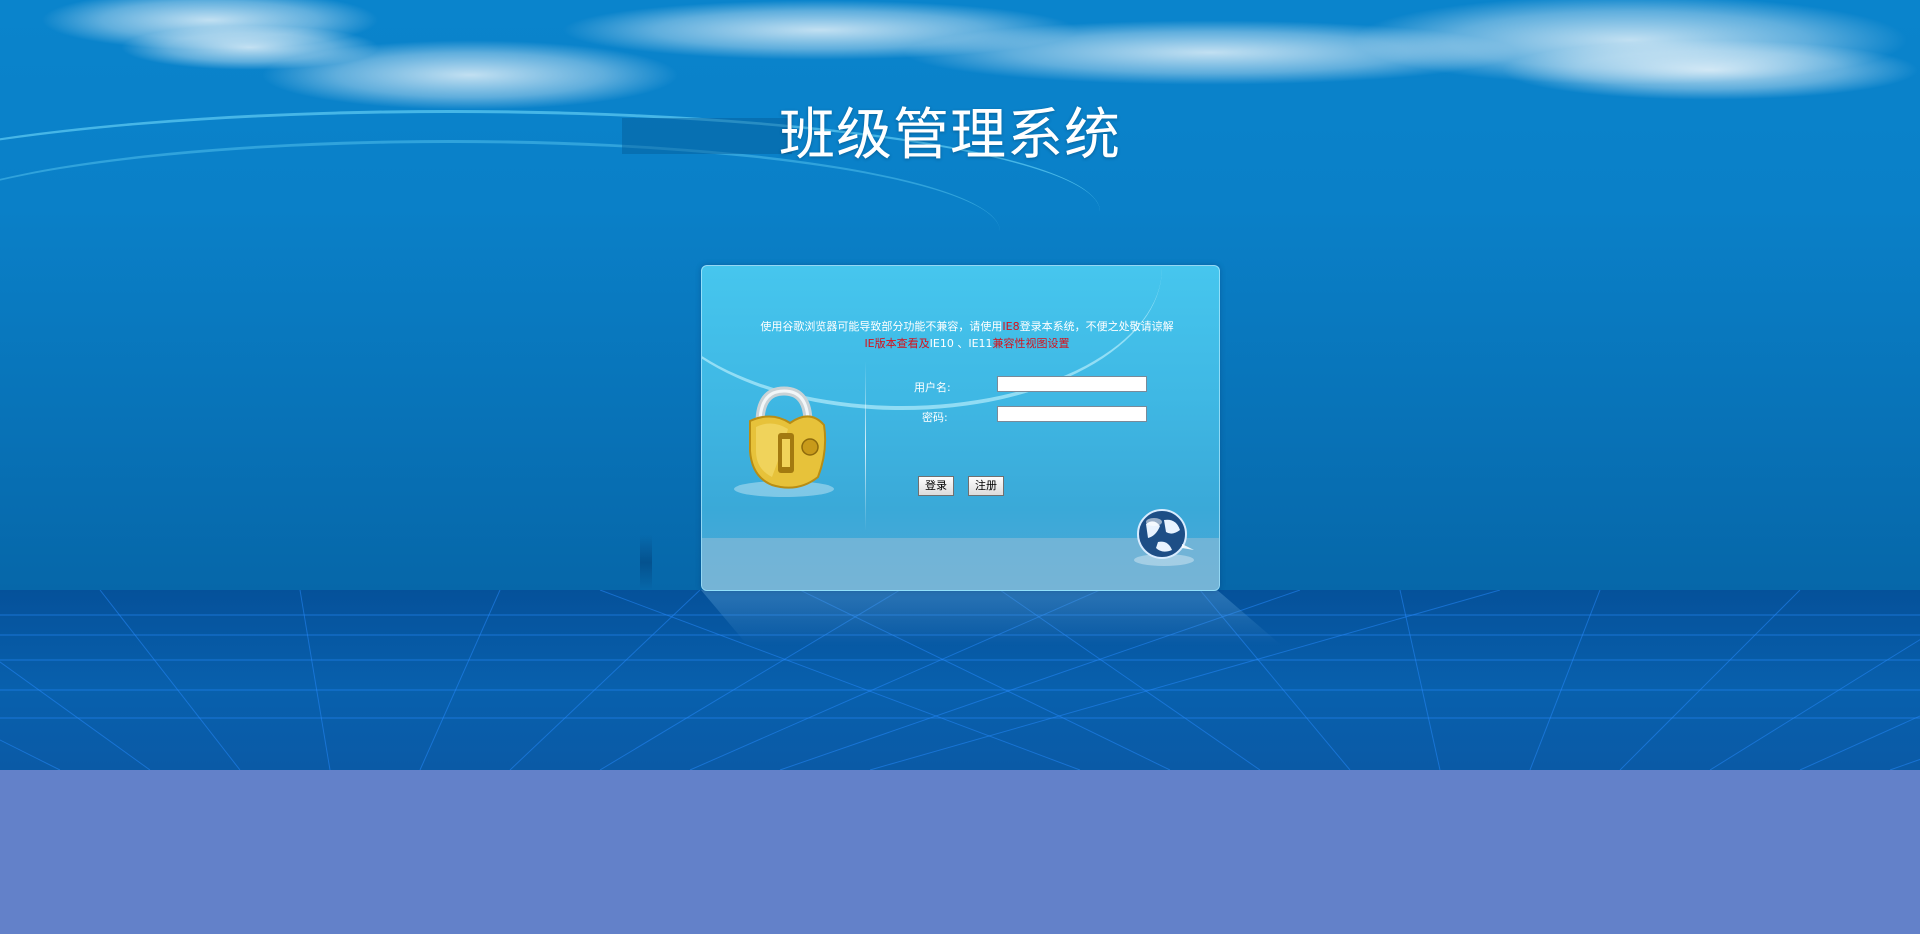 This screenshot has height=934, width=1920. Describe the element at coordinates (881, 326) in the screenshot. I see `notice-text: 使用谷歌浏览器可能导致部分功能不兼容，请使用` at that location.